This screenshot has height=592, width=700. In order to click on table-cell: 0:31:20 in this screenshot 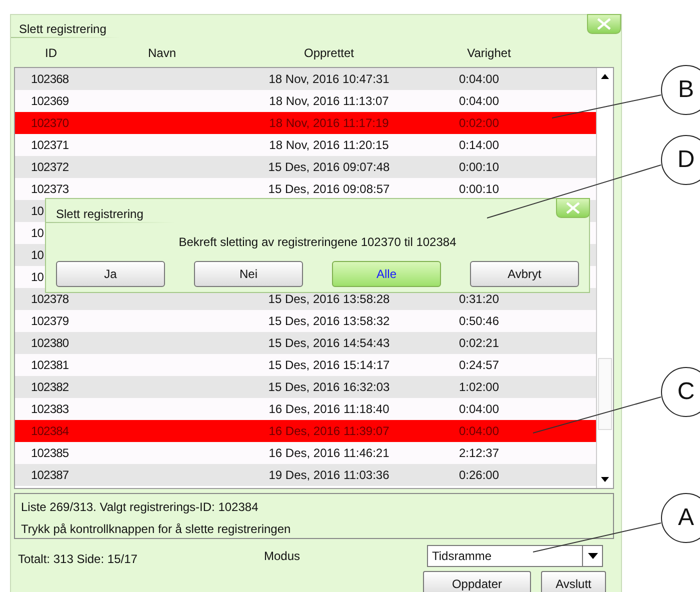, I will do `click(479, 299)`.